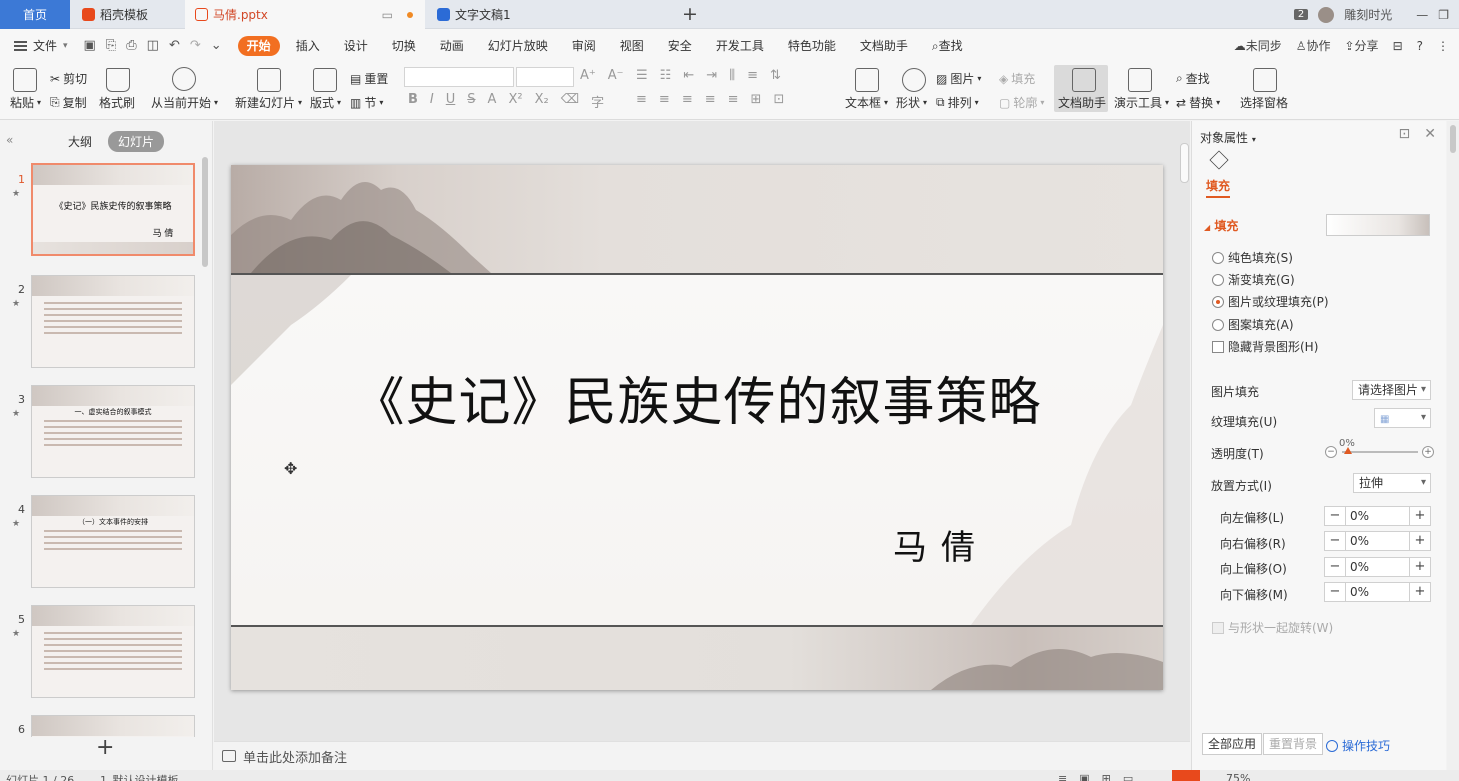 This screenshot has width=1459, height=781. Describe the element at coordinates (1422, 15) in the screenshot. I see `minimize-icon: —` at that location.